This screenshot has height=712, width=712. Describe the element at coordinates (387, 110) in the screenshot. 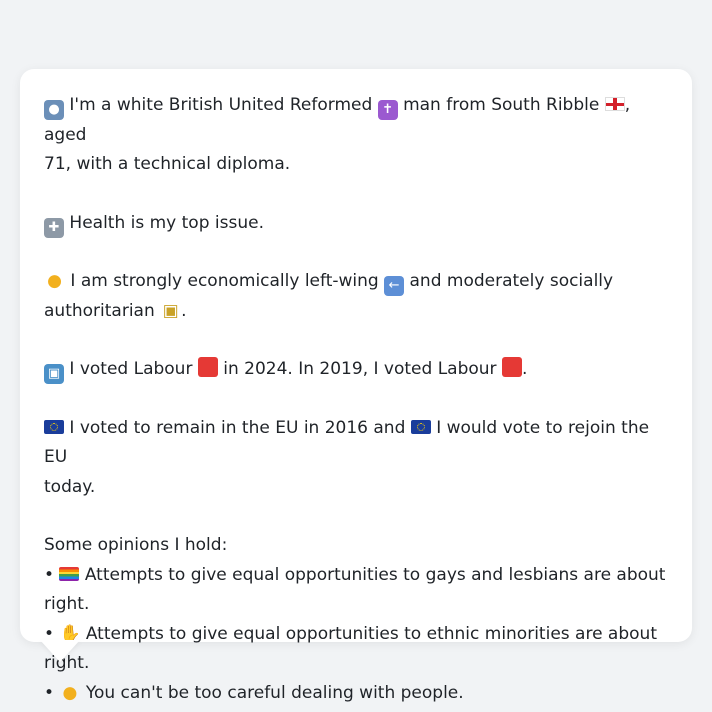

I see `latin-cross-icon: ✝` at that location.